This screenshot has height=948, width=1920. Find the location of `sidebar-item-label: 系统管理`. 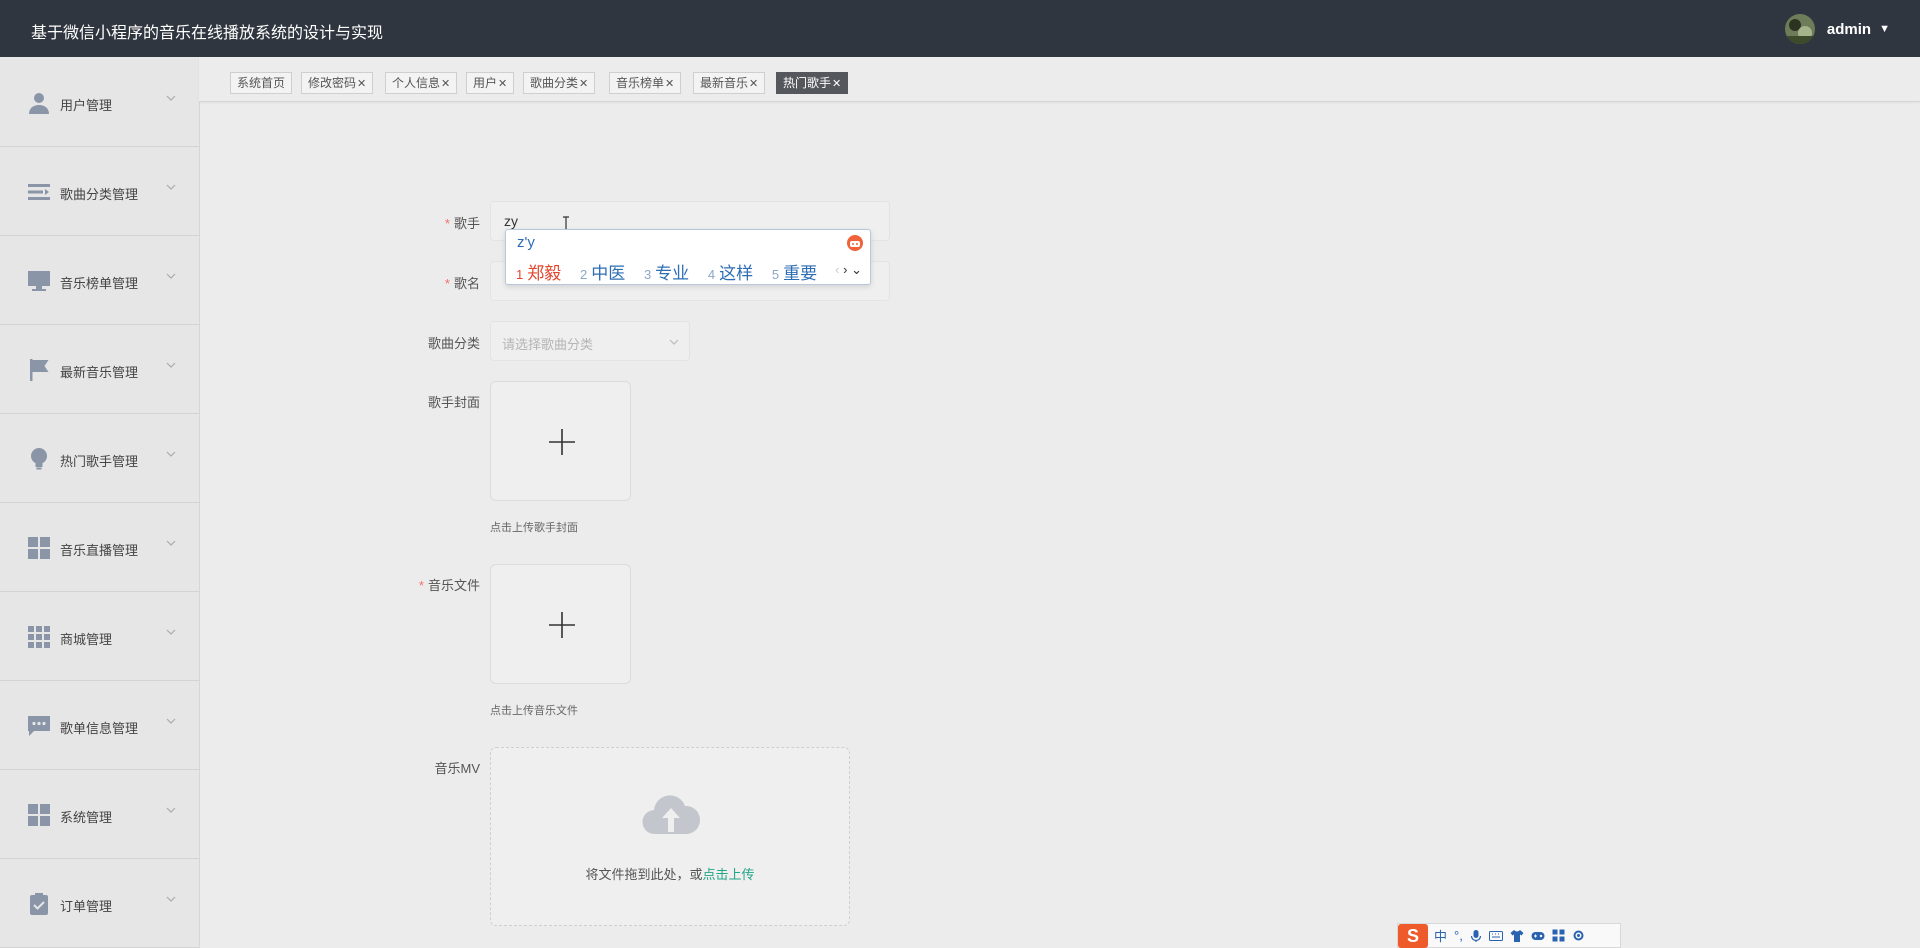

sidebar-item-label: 系统管理 is located at coordinates (86, 817).